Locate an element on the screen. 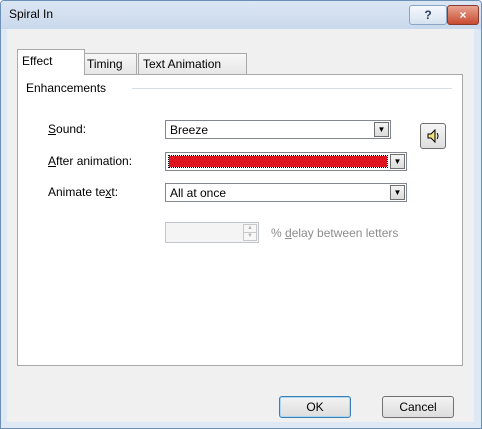  sound-dropdown: Breeze ▼ is located at coordinates (278, 129).